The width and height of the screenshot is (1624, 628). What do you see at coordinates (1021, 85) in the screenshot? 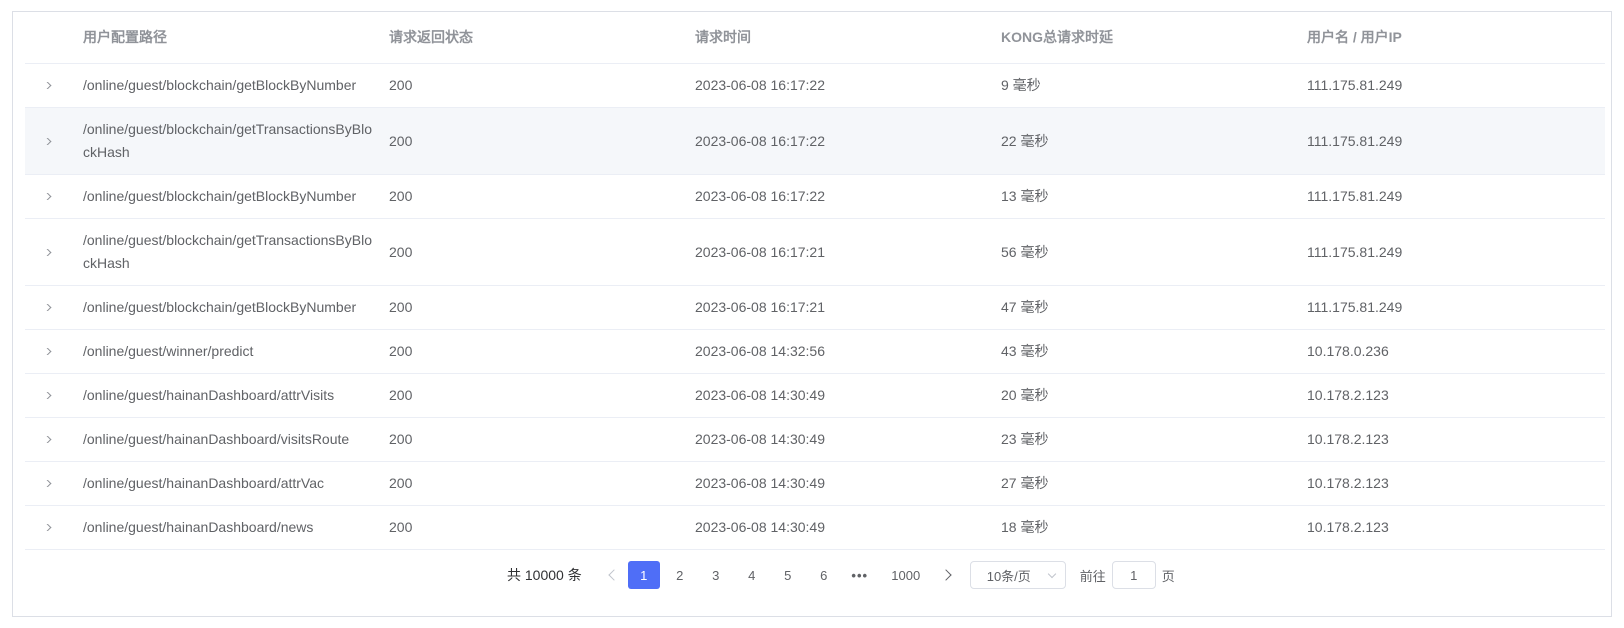
I see `cell-latency: 9 毫秒` at bounding box center [1021, 85].